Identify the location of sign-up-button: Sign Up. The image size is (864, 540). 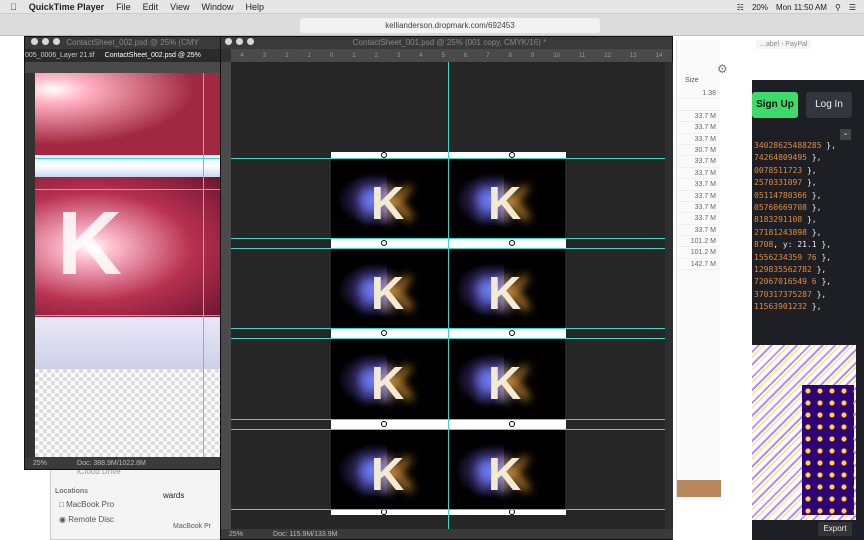
(775, 105).